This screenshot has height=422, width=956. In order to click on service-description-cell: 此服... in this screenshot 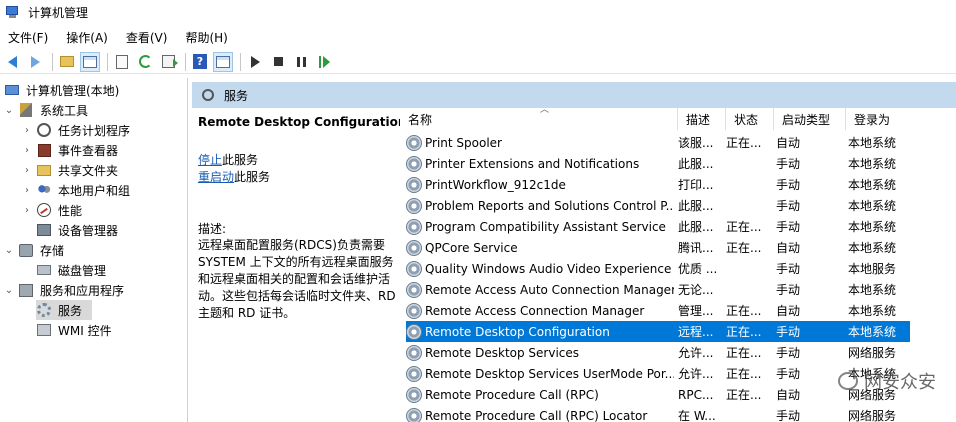, I will do `click(695, 163)`.